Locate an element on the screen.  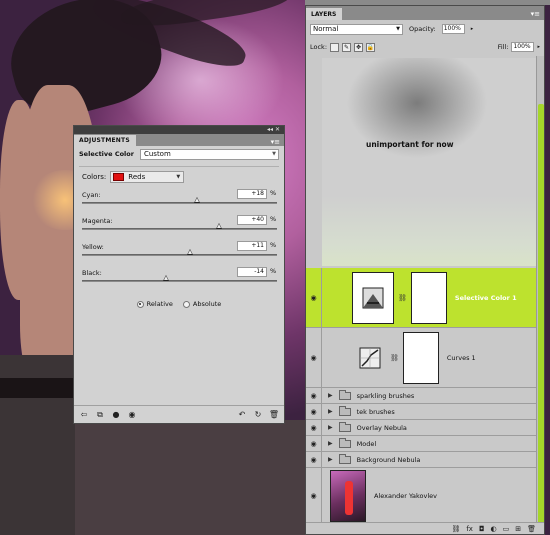
layer-group-background-nebula: ◉ ▶ Background Nebula is located at coordinates (422, 460).